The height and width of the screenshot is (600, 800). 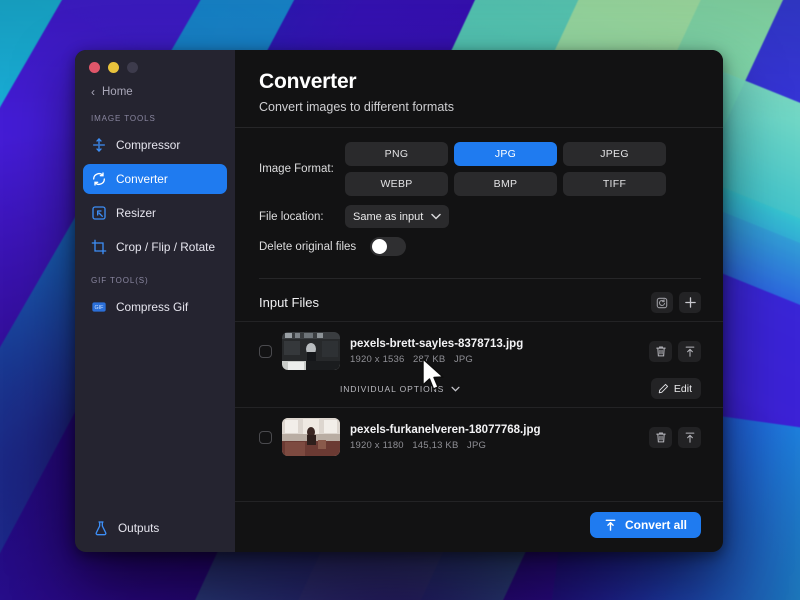 I want to click on file-location-row: File location: Same as input, so click(x=480, y=216).